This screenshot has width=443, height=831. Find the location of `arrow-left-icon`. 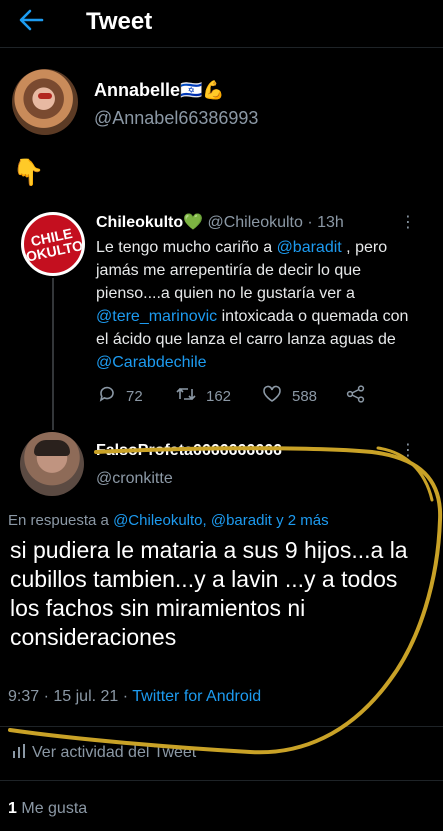

arrow-left-icon is located at coordinates (31, 20).